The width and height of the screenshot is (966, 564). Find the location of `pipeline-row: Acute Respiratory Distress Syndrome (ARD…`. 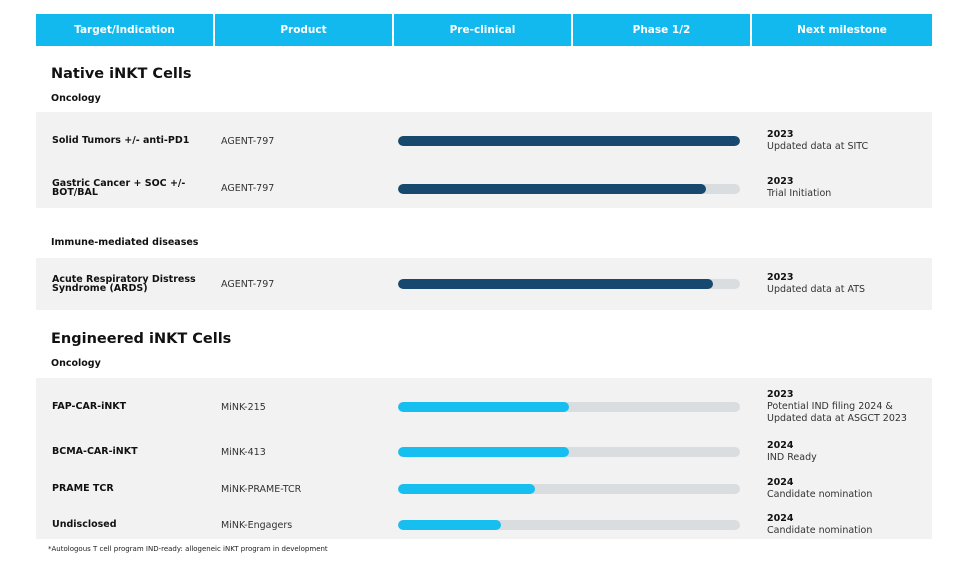

pipeline-row: Acute Respiratory Distress Syndrome (ARD… is located at coordinates (484, 284).